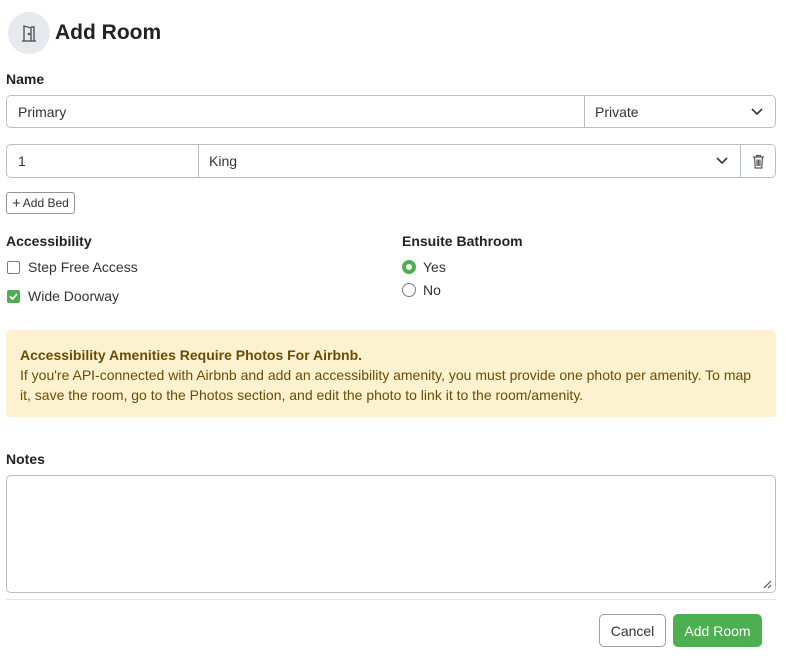 The height and width of the screenshot is (668, 785). I want to click on ensuite-no-label: No, so click(432, 290).